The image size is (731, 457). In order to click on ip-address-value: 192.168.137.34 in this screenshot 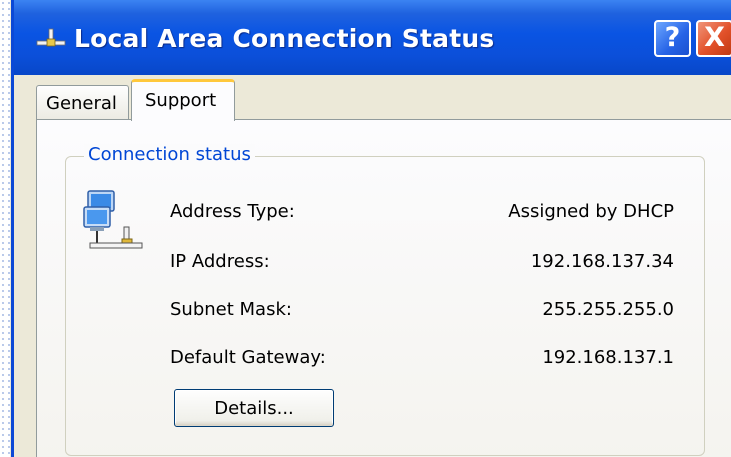, I will do `click(602, 261)`.